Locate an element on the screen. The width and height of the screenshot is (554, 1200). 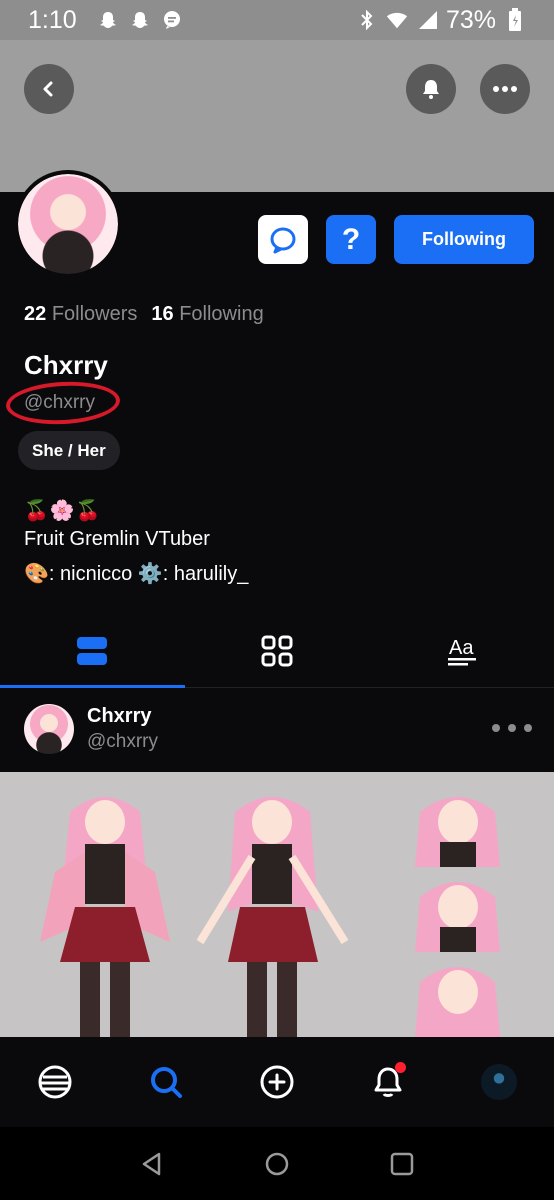
back-button is located at coordinates (49, 89).